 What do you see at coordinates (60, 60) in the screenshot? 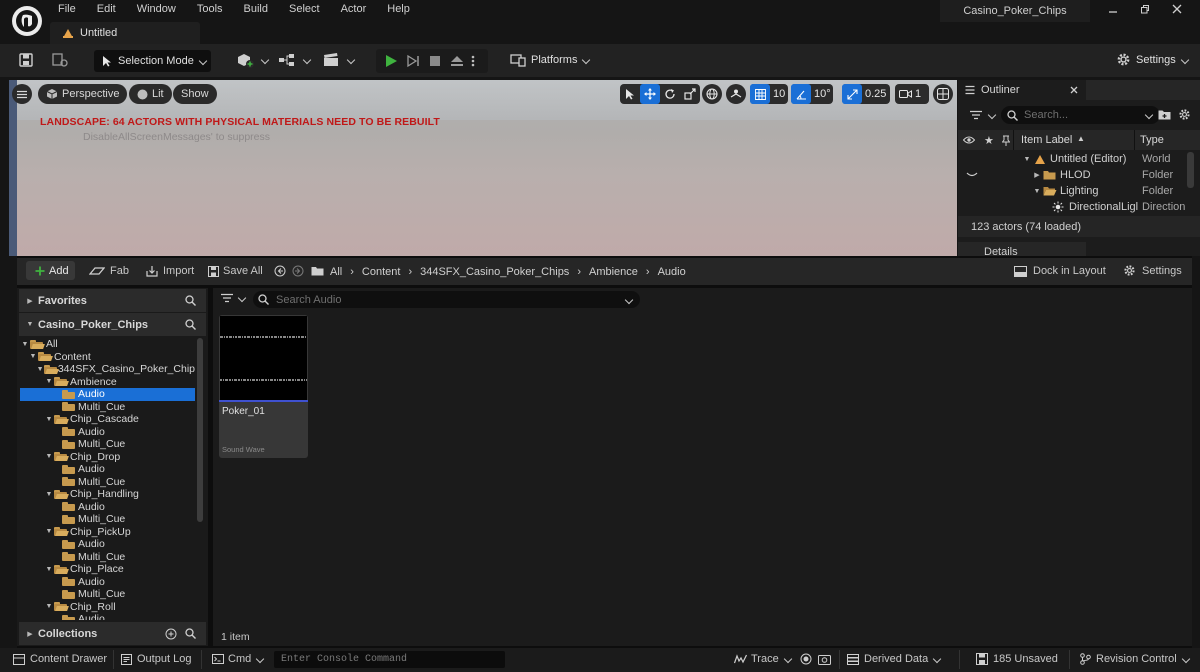
I see `source-control-icon` at bounding box center [60, 60].